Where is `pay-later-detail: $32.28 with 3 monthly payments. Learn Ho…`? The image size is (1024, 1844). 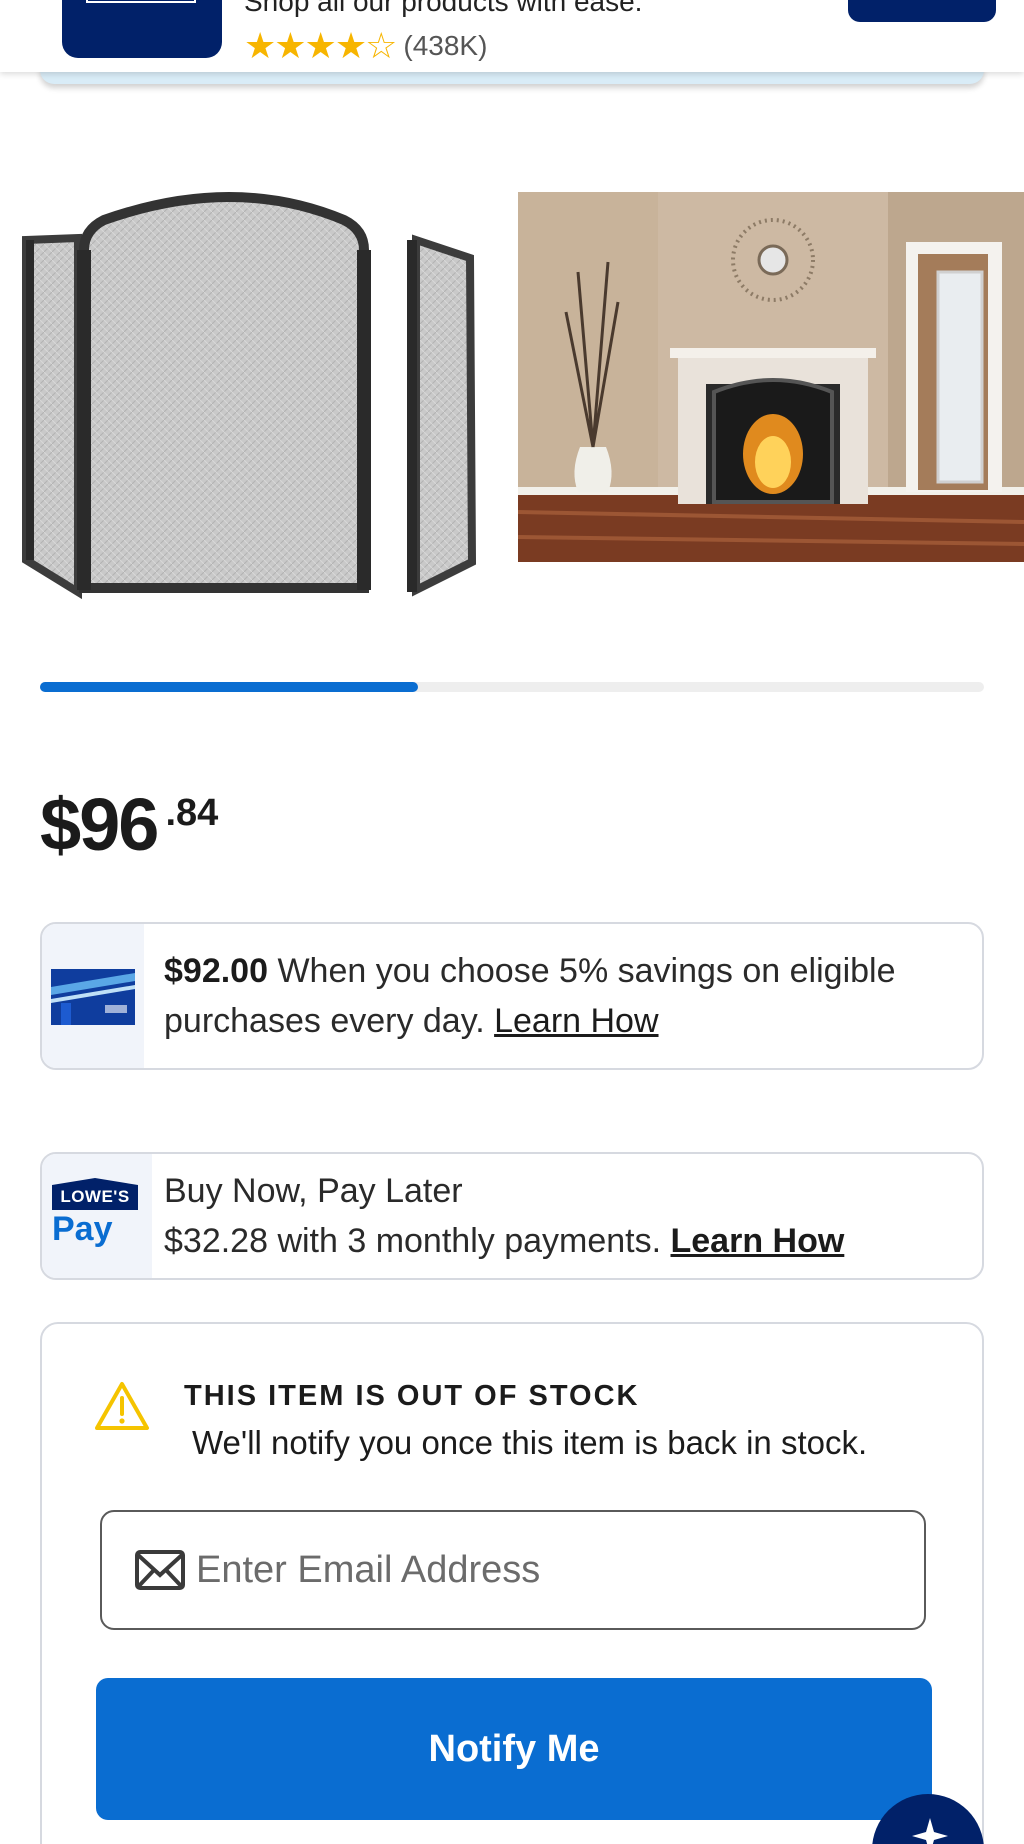 pay-later-detail: $32.28 with 3 monthly payments. Learn Ho… is located at coordinates (563, 1241).